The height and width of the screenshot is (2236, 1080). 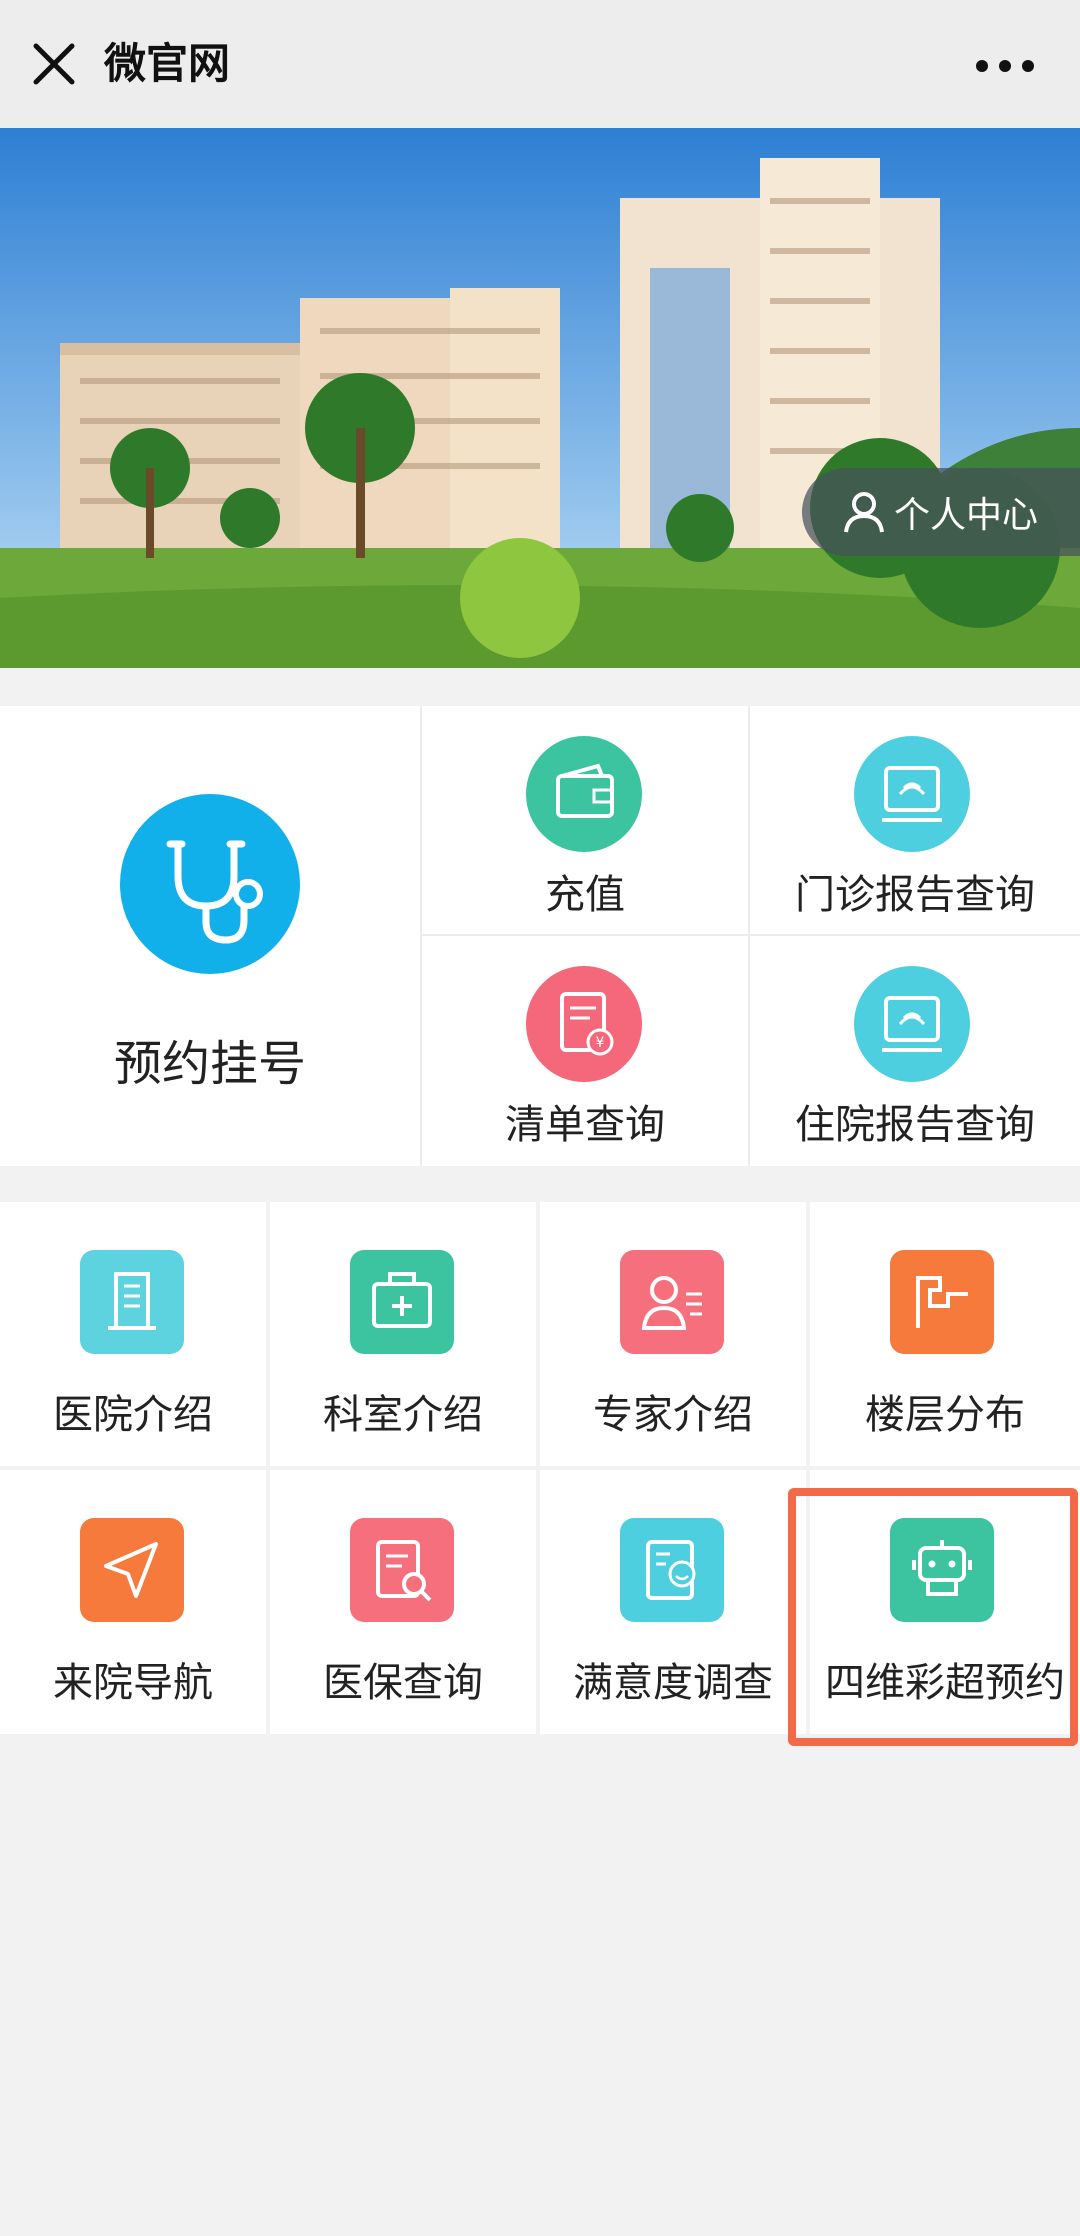 I want to click on recharge-button: 充值, so click(x=586, y=821).